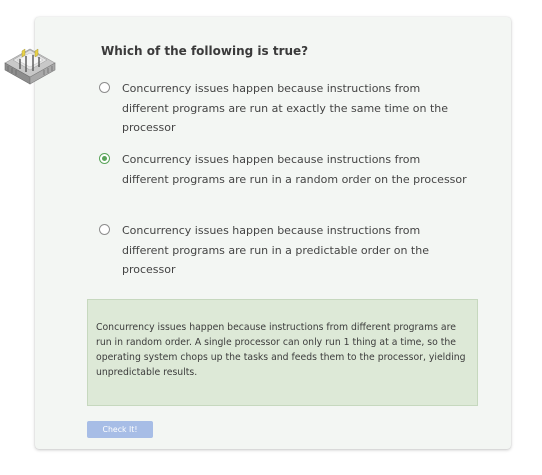  I want to click on check-it-button: Check It!, so click(120, 429).